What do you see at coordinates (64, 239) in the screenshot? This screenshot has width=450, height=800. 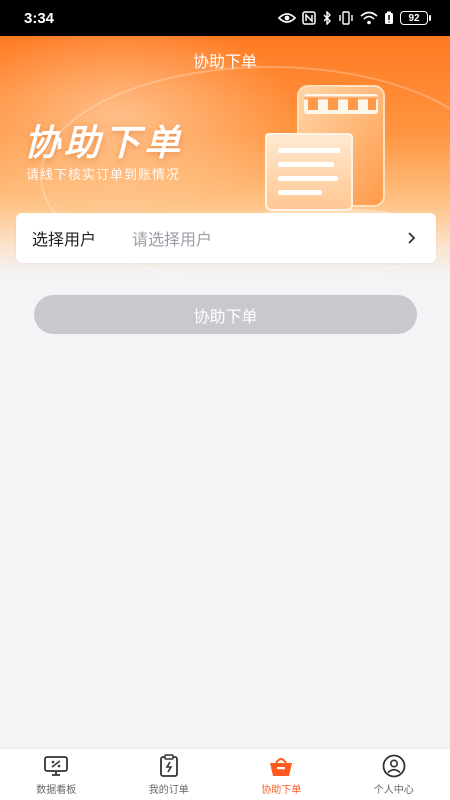 I see `select-user-label: 选择用户` at bounding box center [64, 239].